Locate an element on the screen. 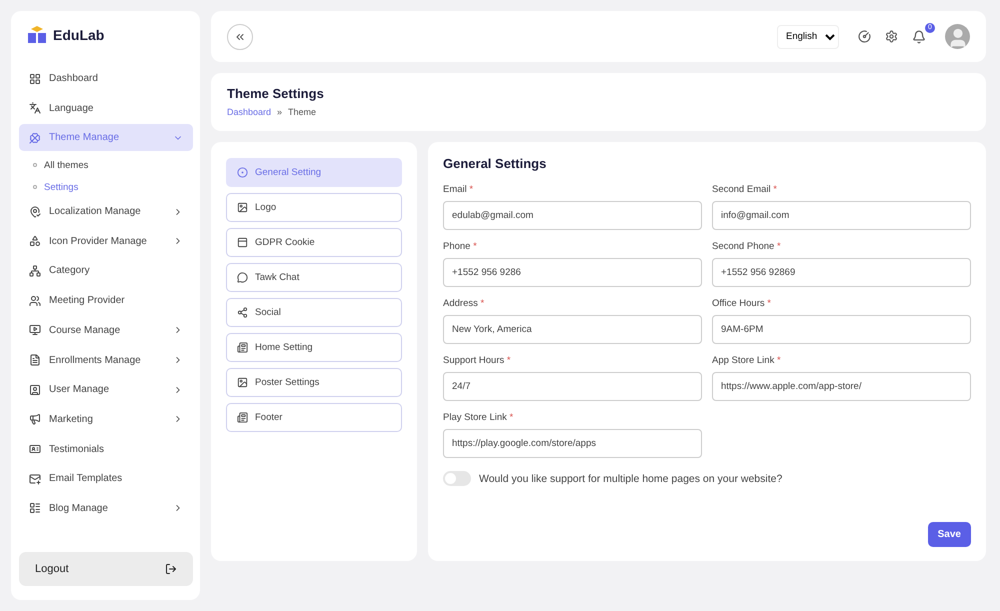 The image size is (1000, 611). sidebar-item: Course Manage is located at coordinates (106, 330).